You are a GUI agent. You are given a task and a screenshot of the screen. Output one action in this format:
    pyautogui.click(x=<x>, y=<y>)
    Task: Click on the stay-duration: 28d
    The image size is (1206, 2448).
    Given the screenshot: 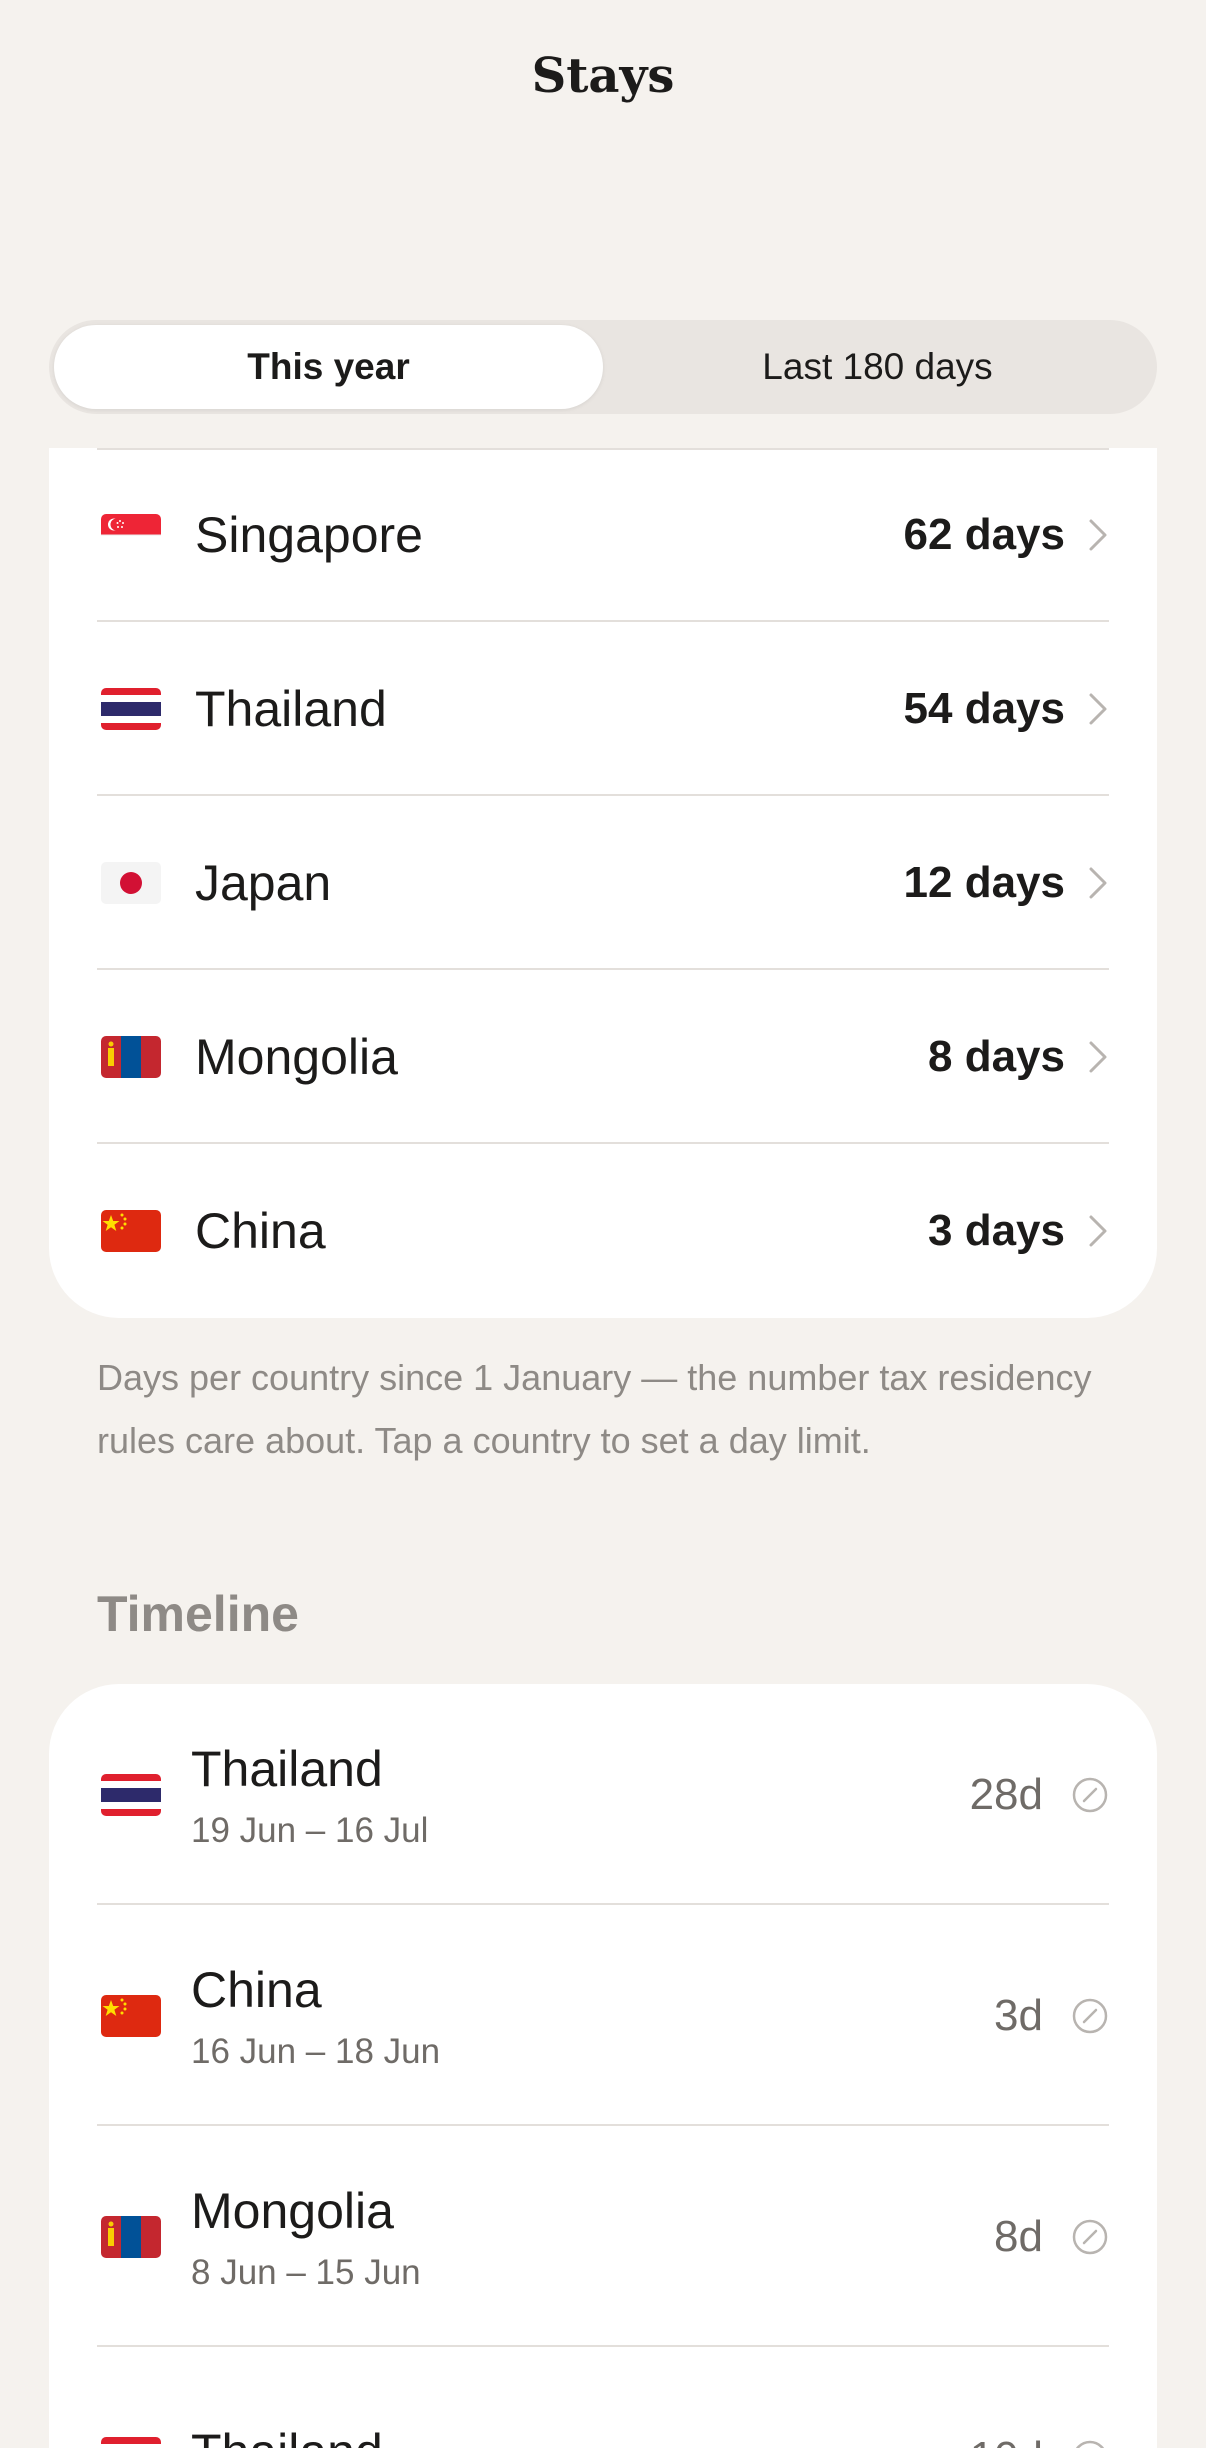 What is the action you would take?
    pyautogui.click(x=1006, y=1794)
    